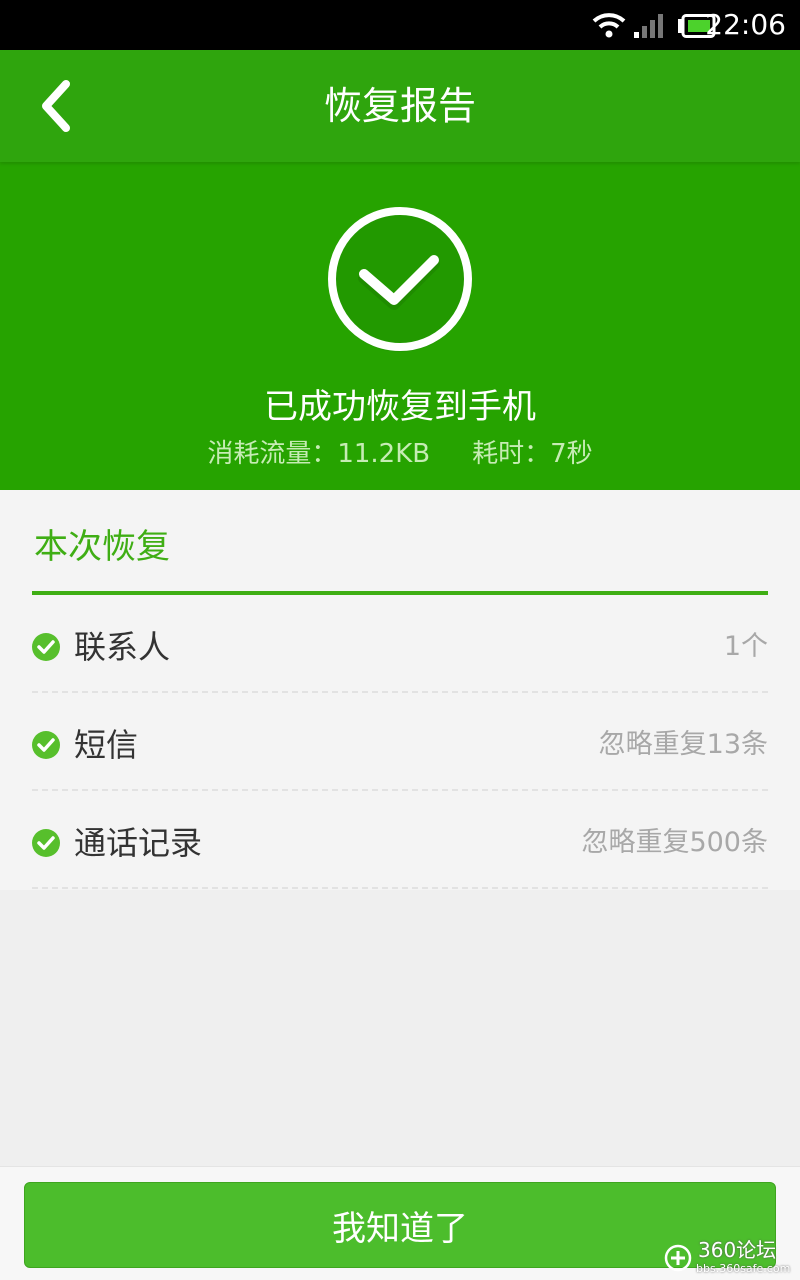 This screenshot has height=1280, width=800. I want to click on page-title: 恢复报告, so click(399, 106).